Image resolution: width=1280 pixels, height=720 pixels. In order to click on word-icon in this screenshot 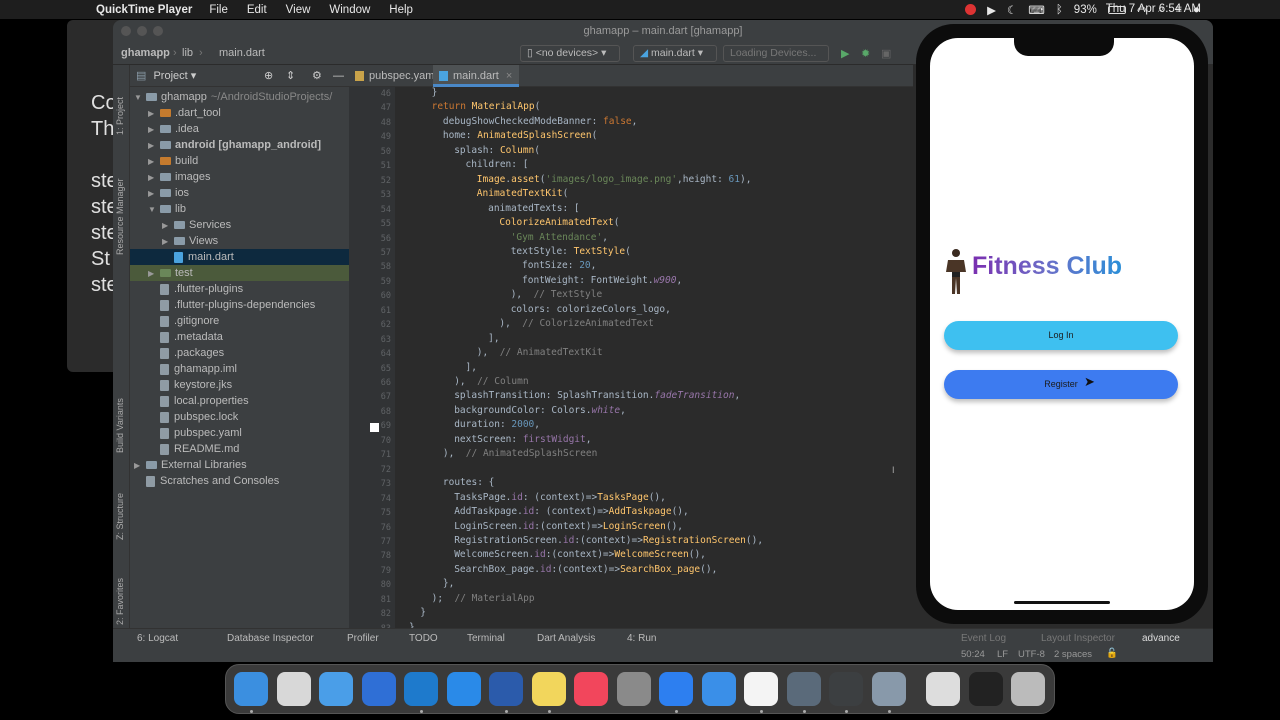, I will do `click(506, 689)`.